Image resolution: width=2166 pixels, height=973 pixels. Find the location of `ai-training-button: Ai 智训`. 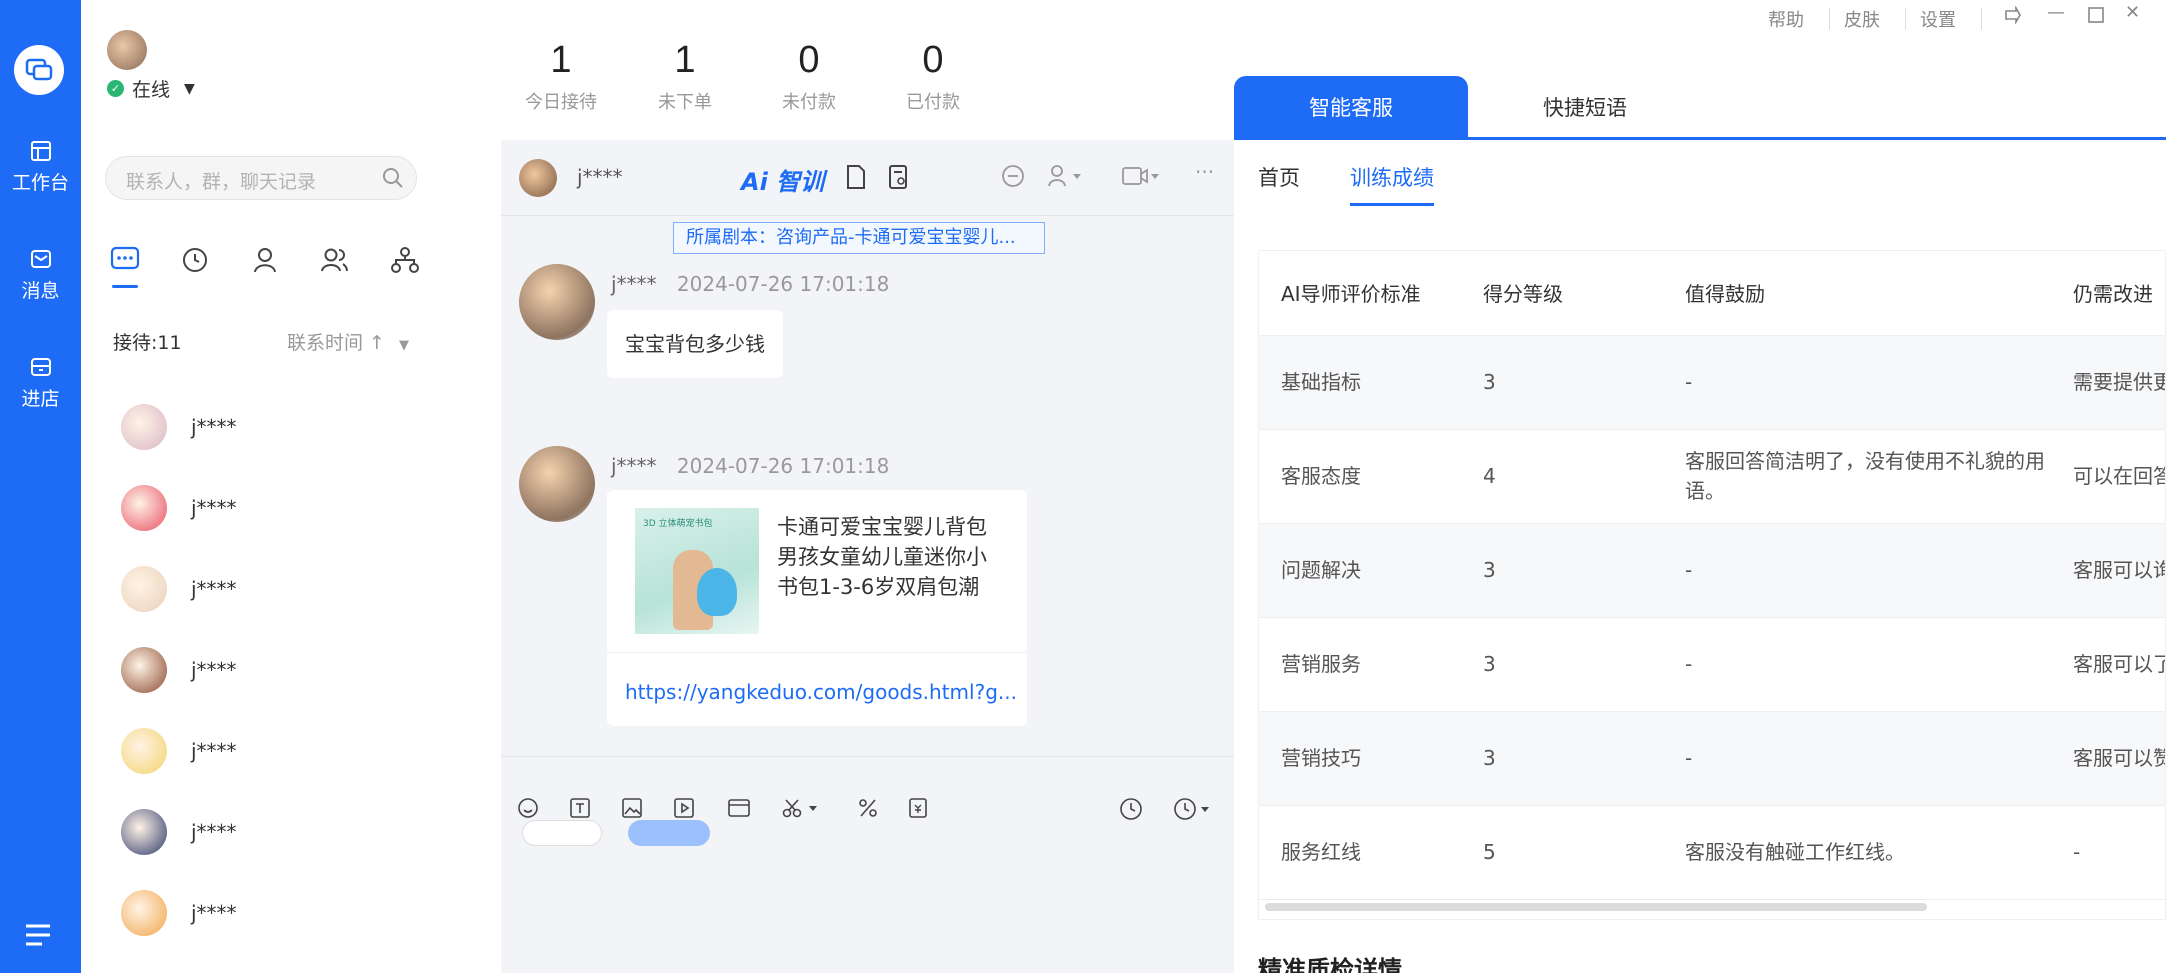

ai-training-button: Ai 智训 is located at coordinates (782, 179).